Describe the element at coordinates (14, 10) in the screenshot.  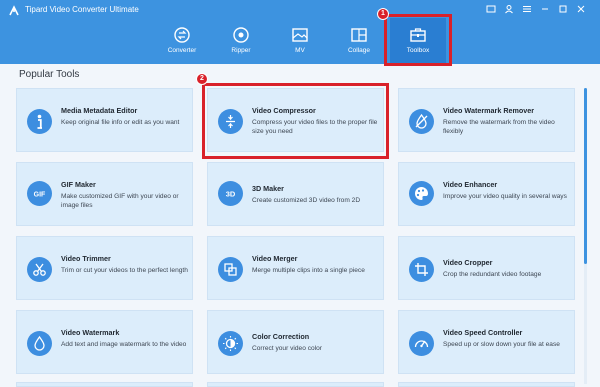
I see `app-logo-icon` at that location.